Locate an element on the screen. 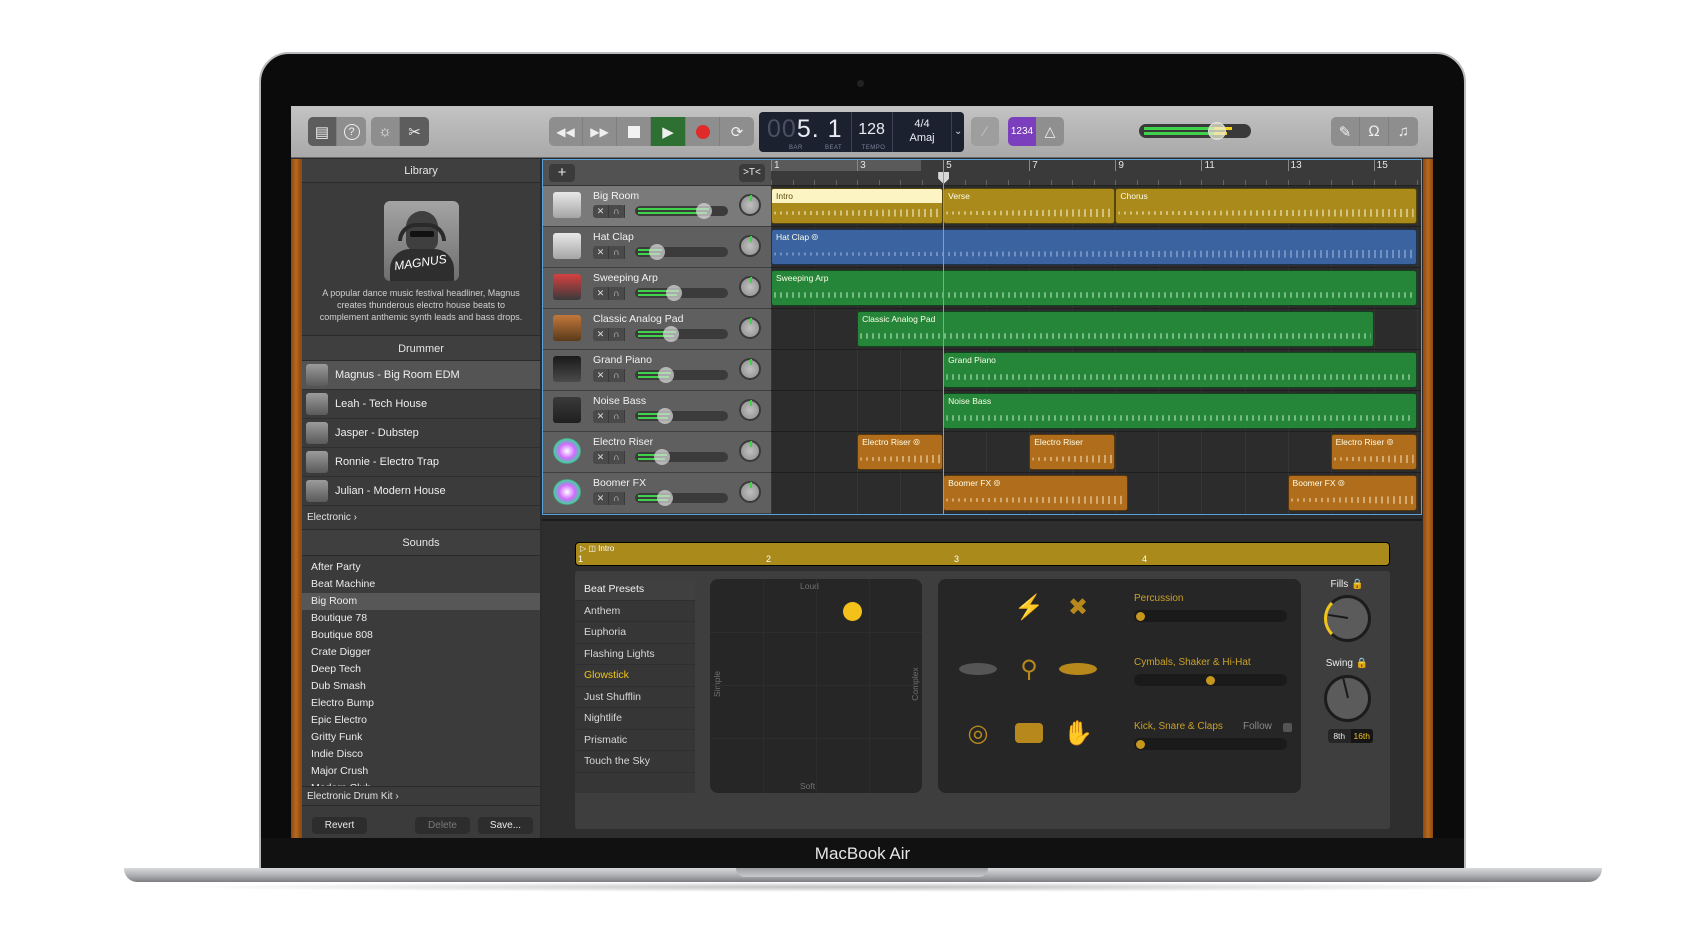 This screenshot has height=946, width=1684. cycle-button: ⟳ is located at coordinates (737, 131).